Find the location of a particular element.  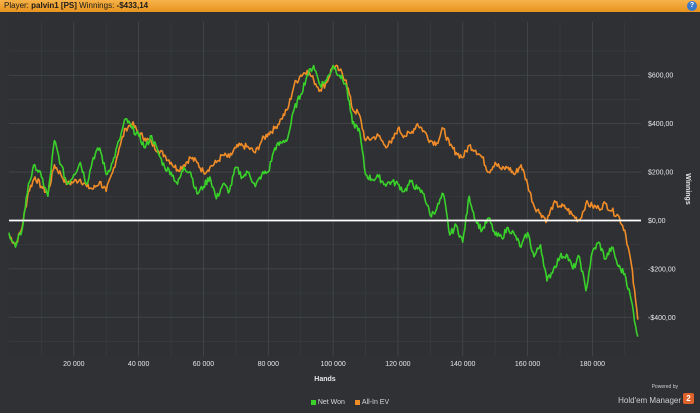

version-badge: 2 is located at coordinates (688, 399).